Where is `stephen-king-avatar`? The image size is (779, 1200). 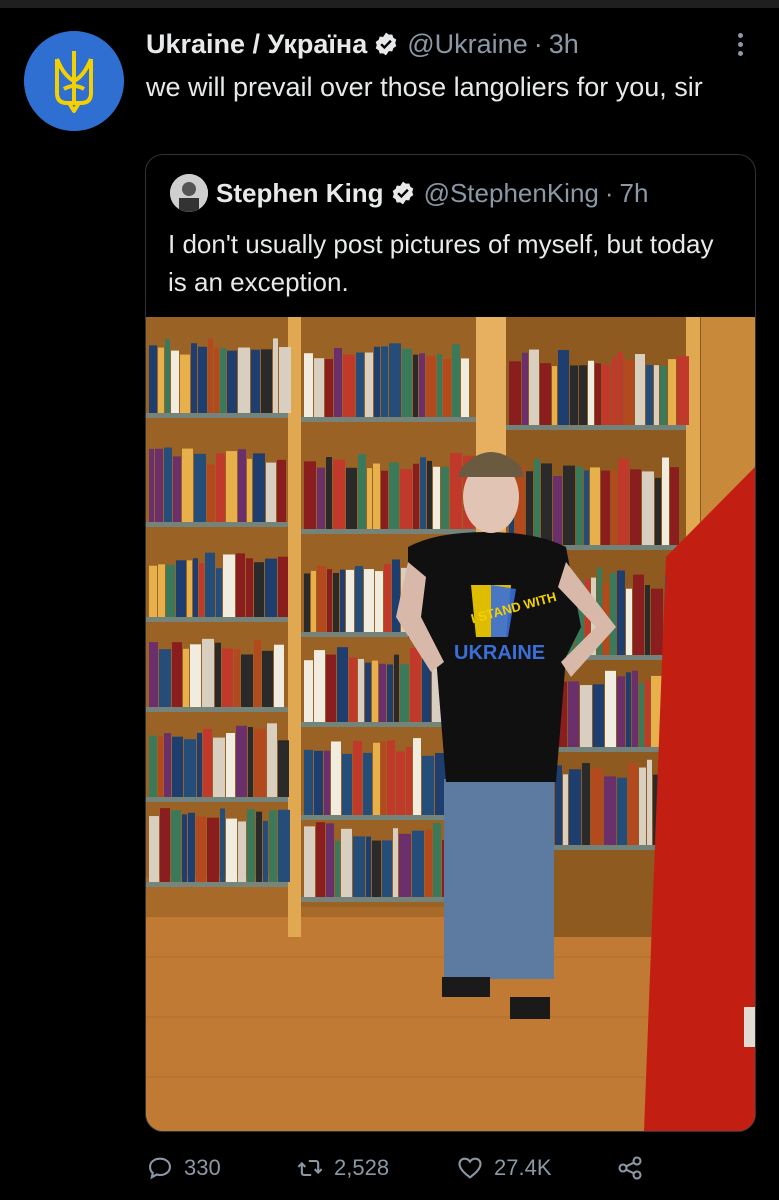
stephen-king-avatar is located at coordinates (189, 193).